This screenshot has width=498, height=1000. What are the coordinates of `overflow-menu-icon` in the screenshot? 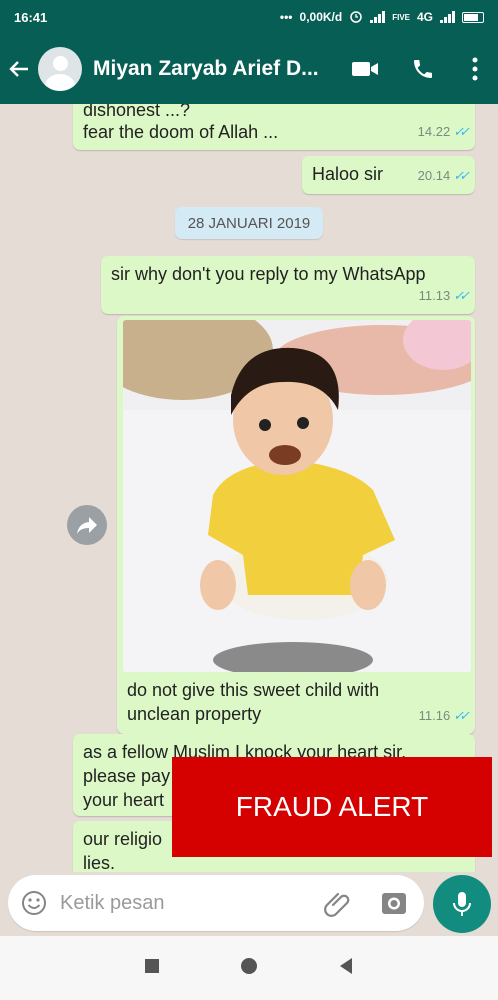 It's located at (475, 69).